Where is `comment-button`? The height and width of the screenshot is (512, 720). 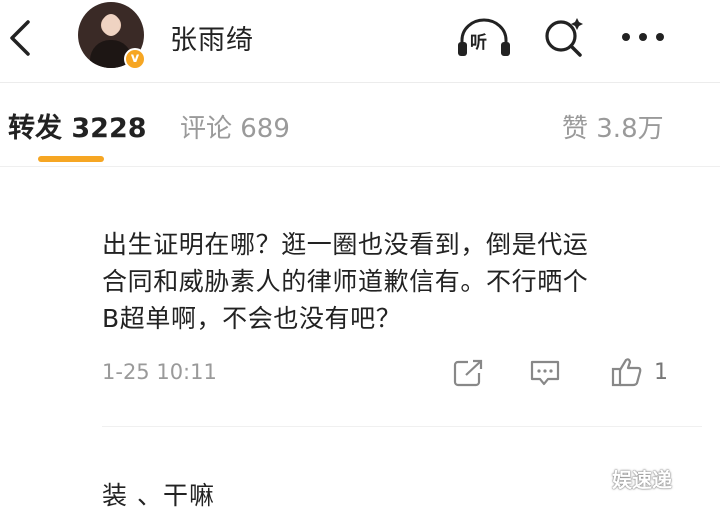
comment-button is located at coordinates (545, 373).